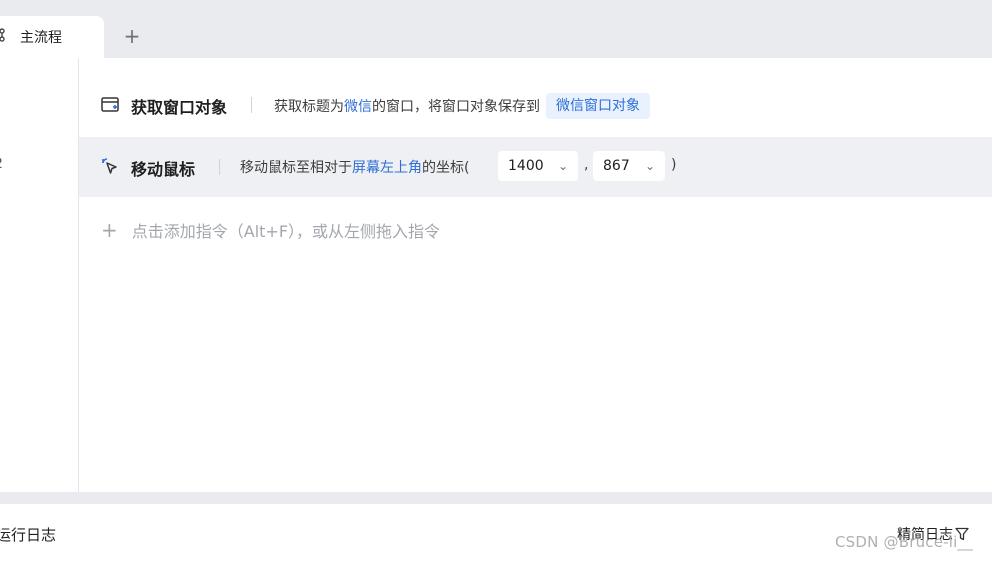  I want to click on y-coordinate-select: 867 ⌄, so click(629, 166).